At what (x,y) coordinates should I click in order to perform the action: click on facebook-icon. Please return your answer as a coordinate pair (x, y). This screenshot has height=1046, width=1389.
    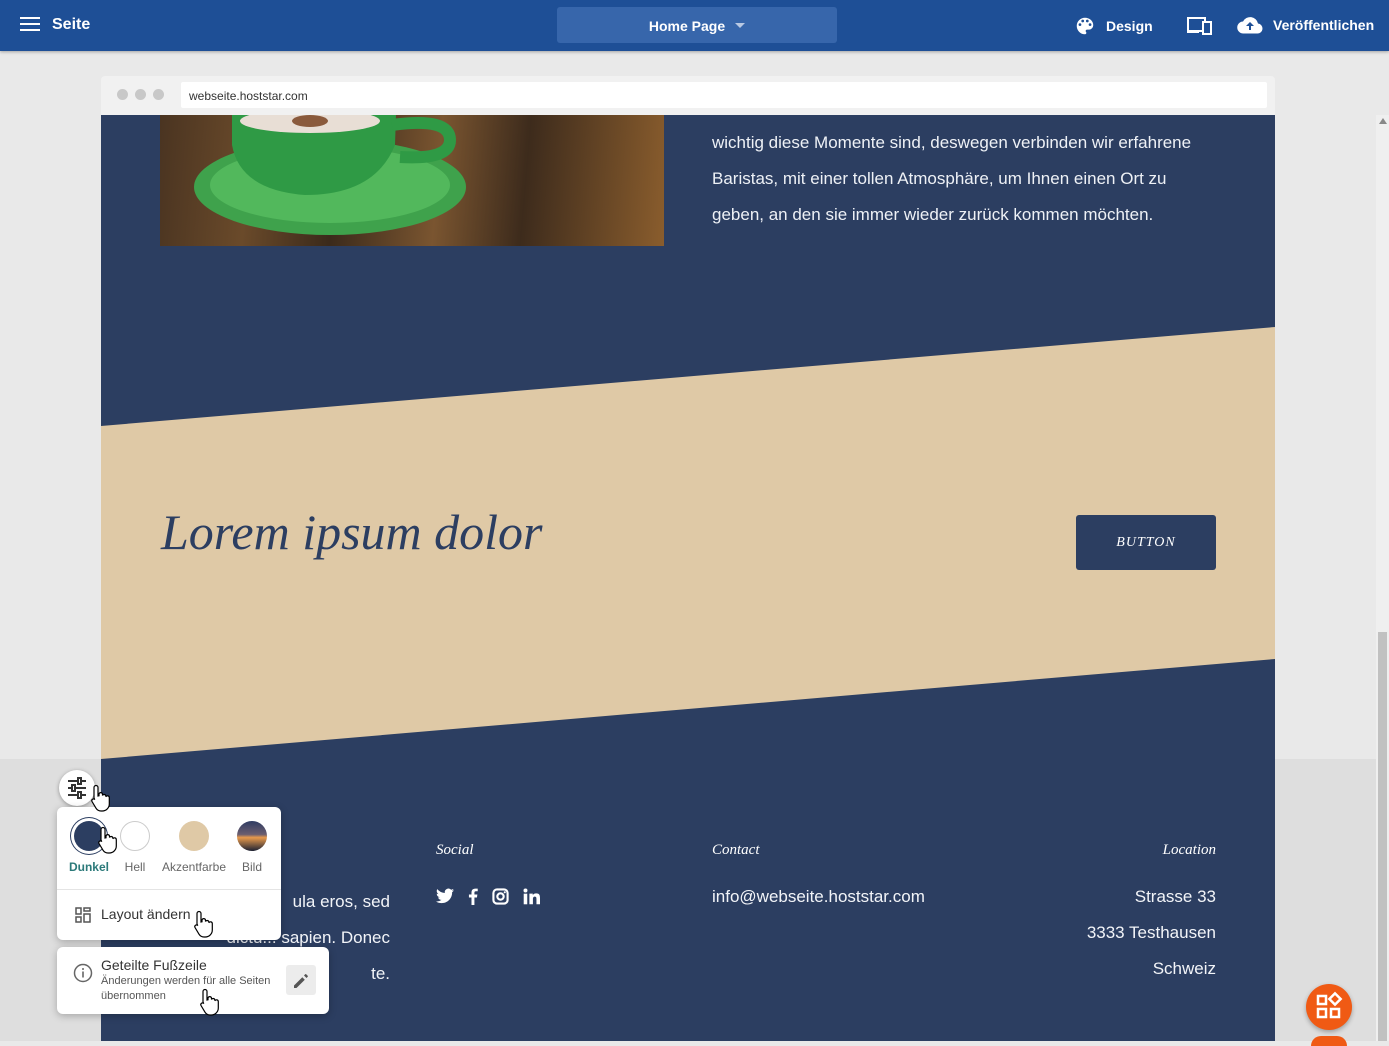
    Looking at the image, I should click on (473, 896).